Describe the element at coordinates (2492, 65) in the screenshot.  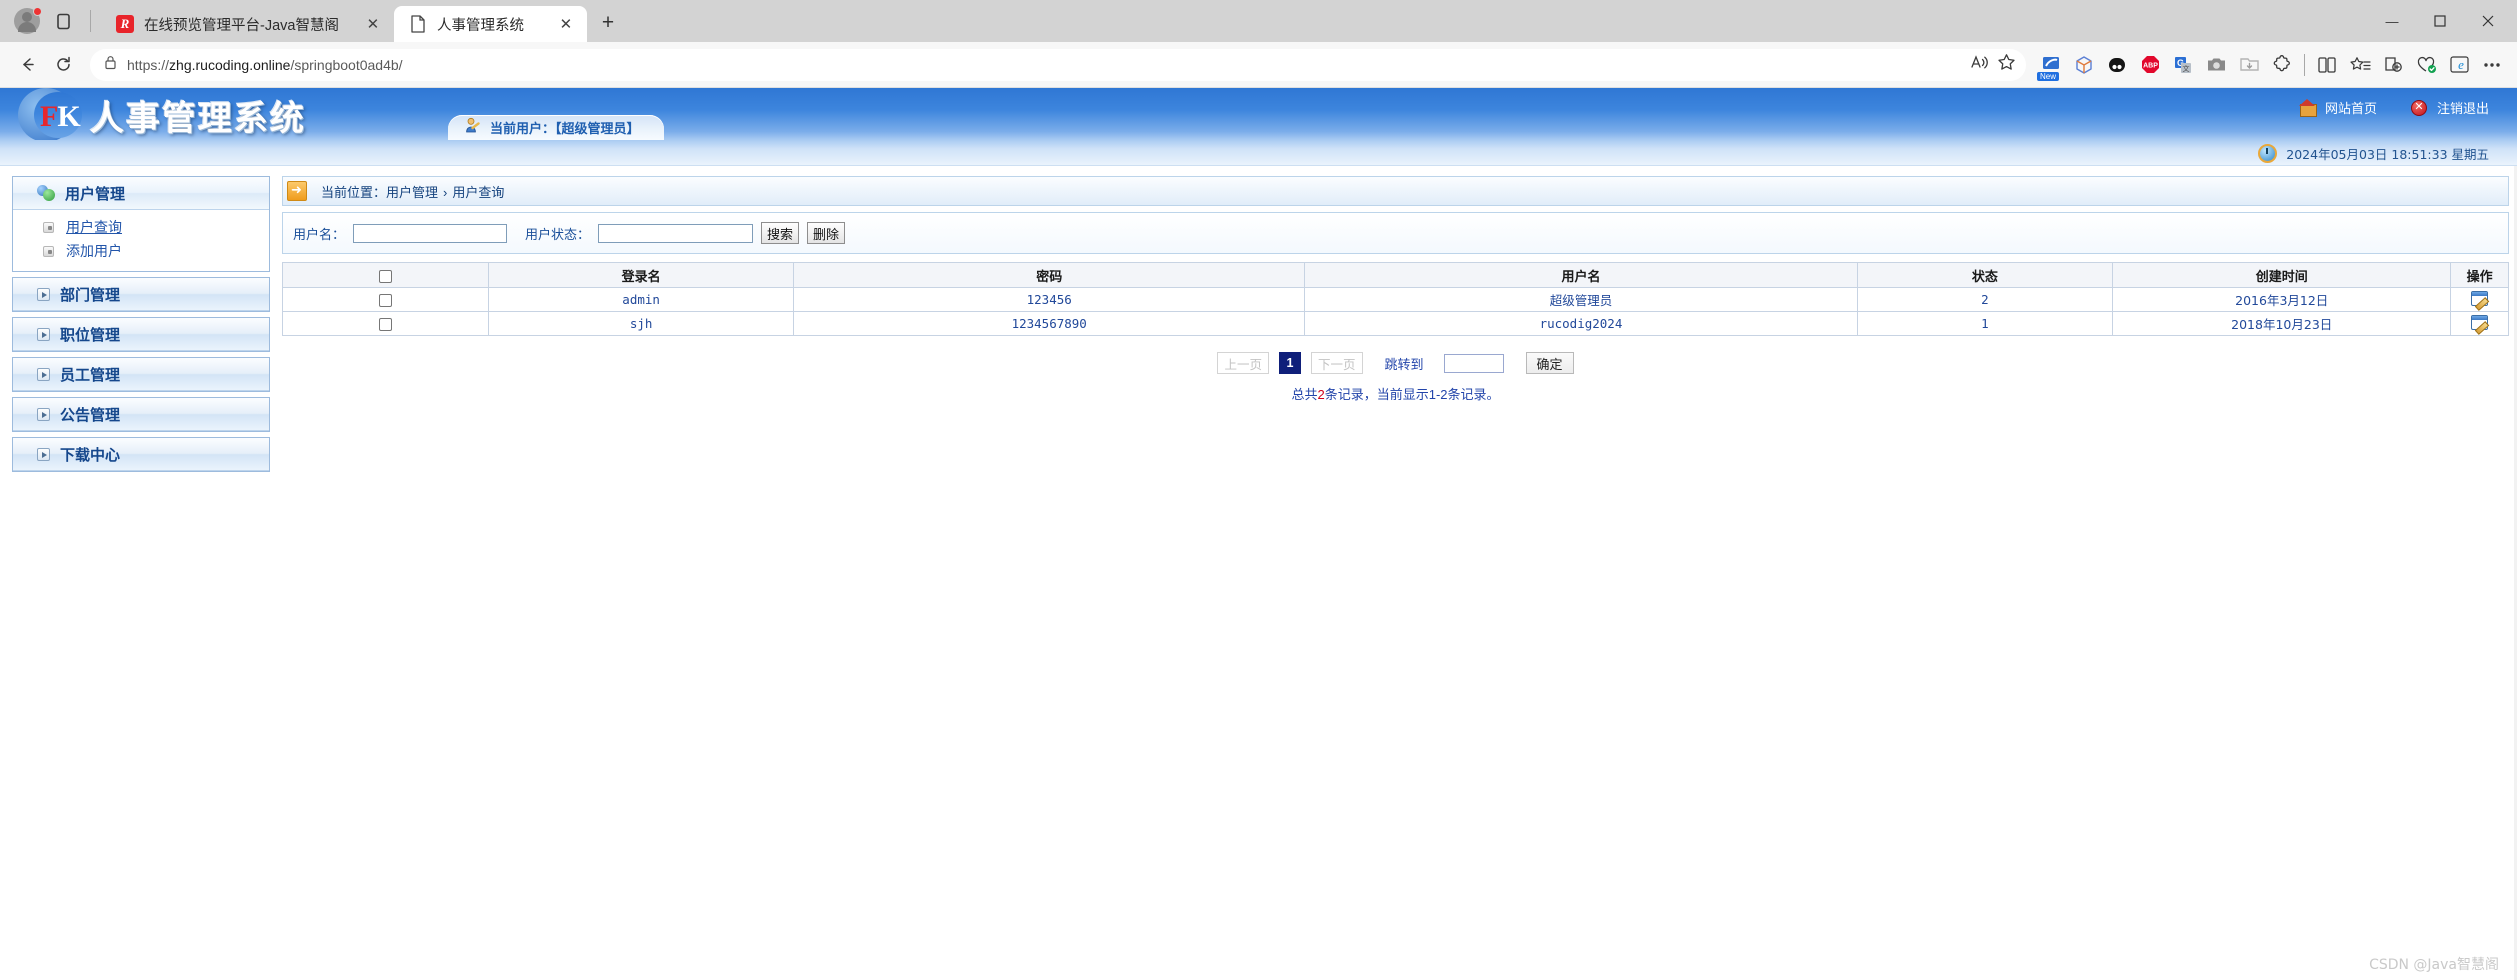
I see `settings-more-icon` at that location.